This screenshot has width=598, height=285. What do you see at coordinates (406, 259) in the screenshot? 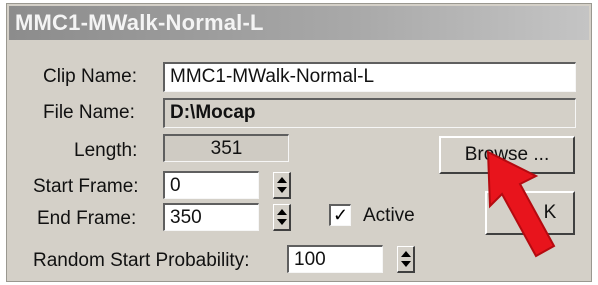
I see `random-start-spinner` at bounding box center [406, 259].